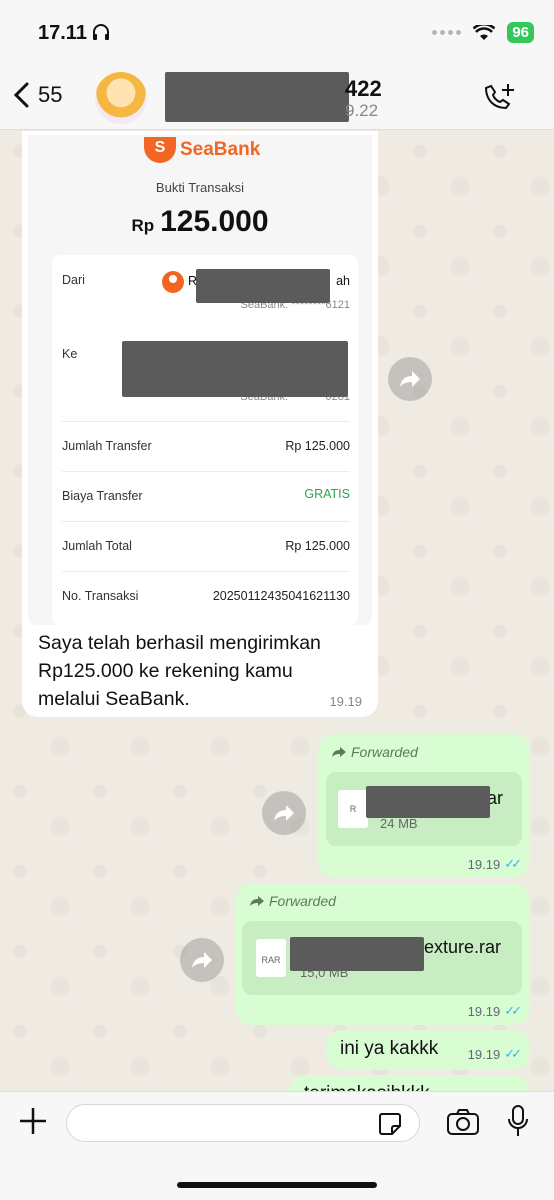 This screenshot has height=1200, width=554. What do you see at coordinates (235, 369) in the screenshot?
I see `redacted-recipient` at bounding box center [235, 369].